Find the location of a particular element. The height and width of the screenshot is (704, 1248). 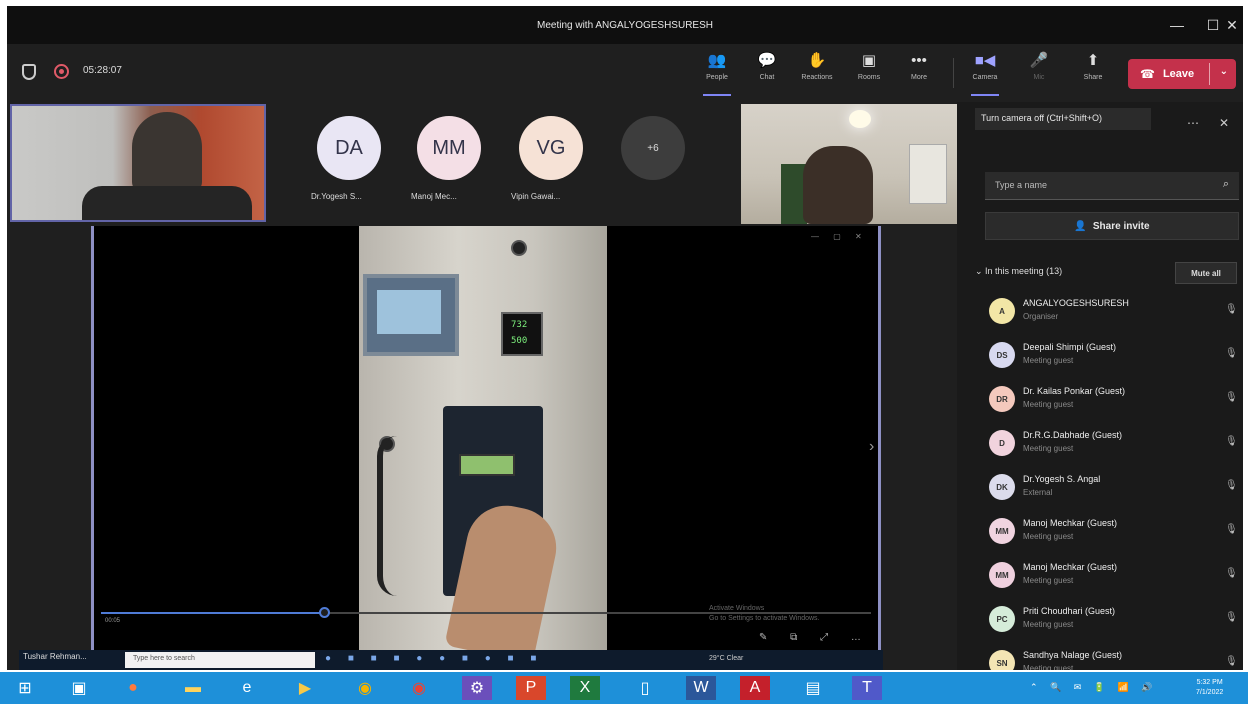

folder-icon: ▬ is located at coordinates (193, 688).